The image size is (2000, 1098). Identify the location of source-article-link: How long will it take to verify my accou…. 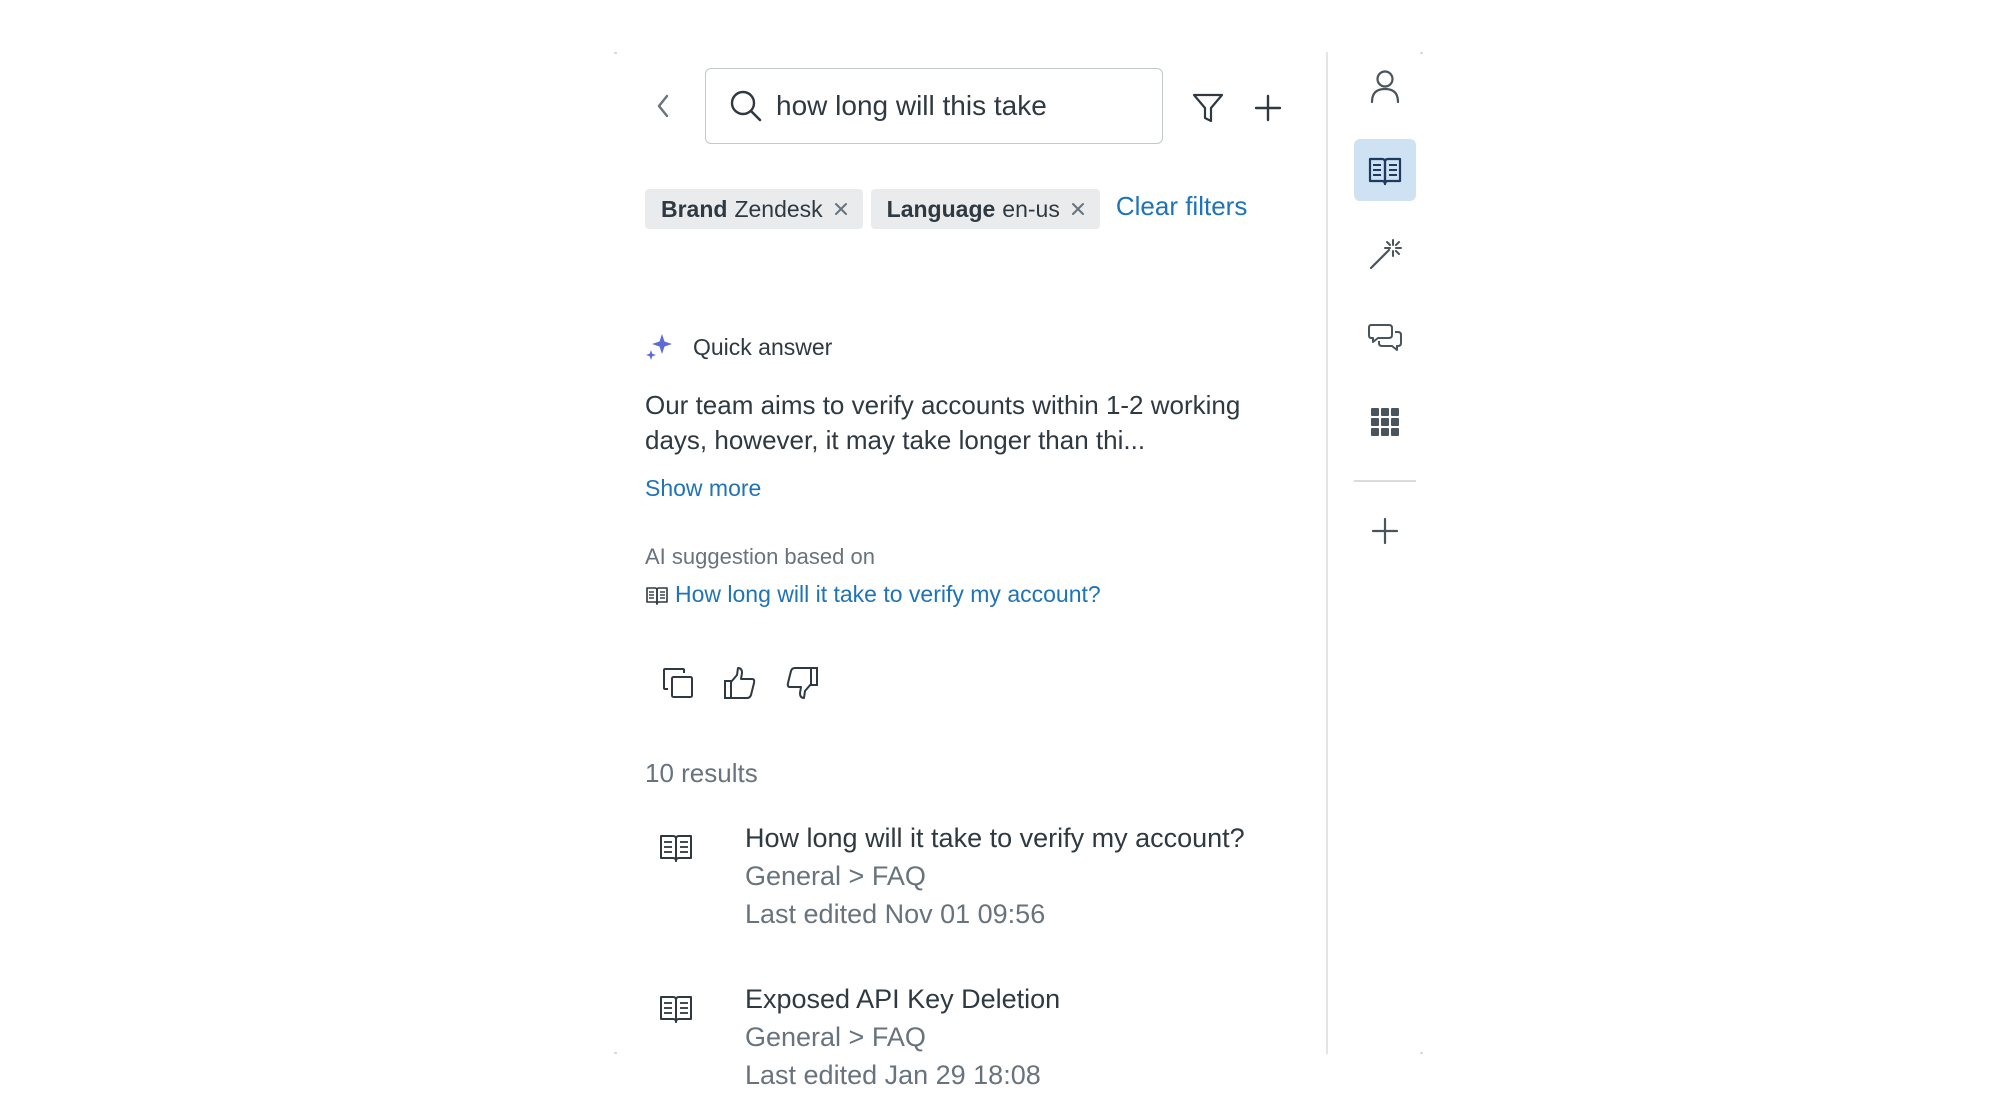
(873, 594).